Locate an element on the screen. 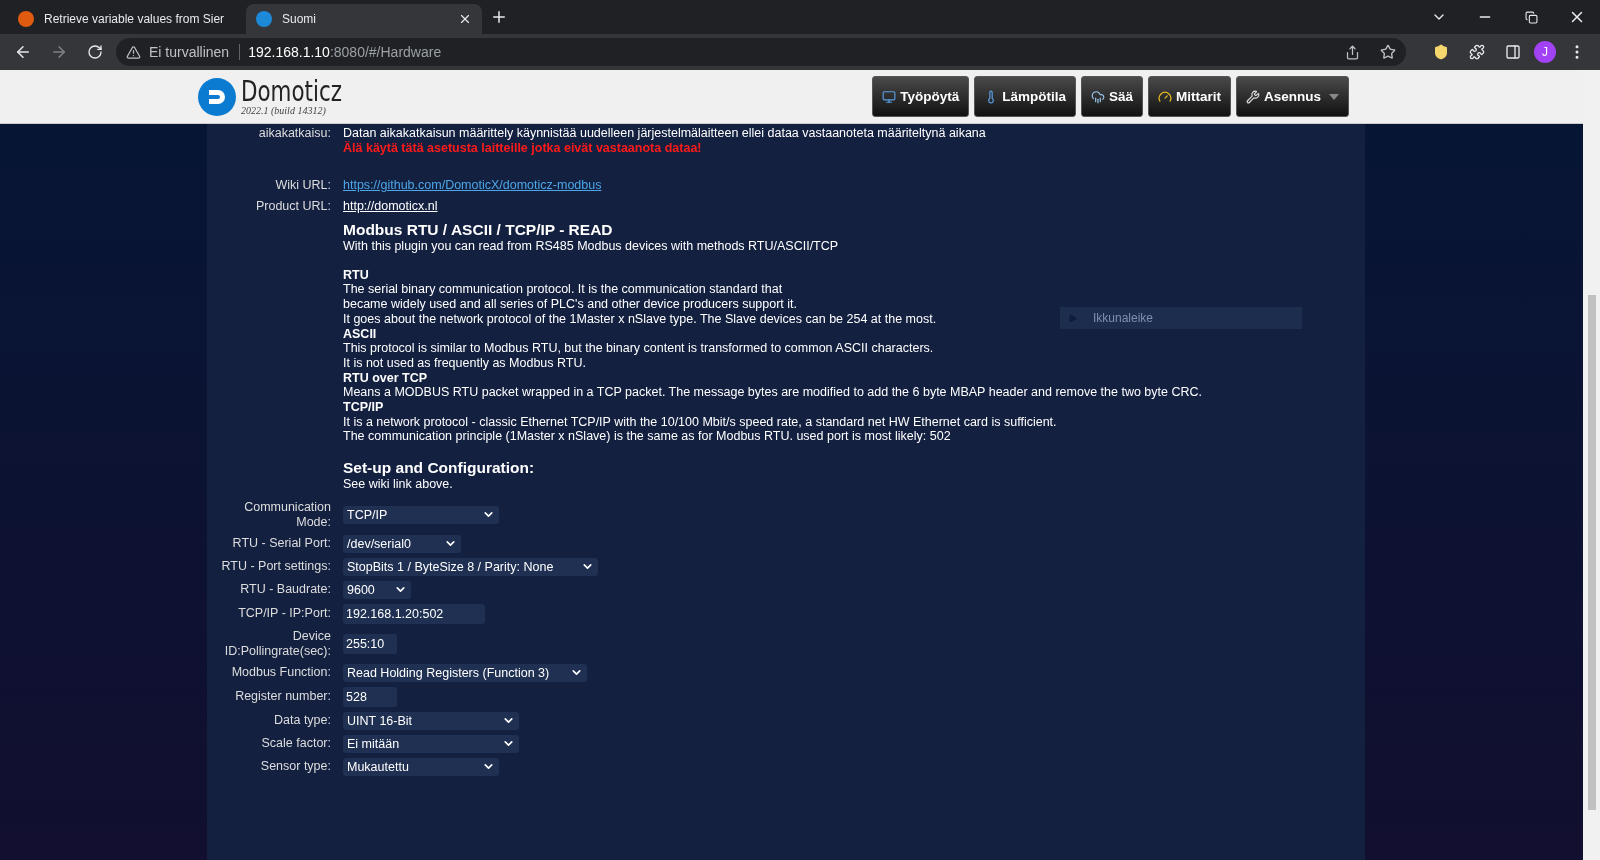 This screenshot has height=860, width=1600. field-label: Data type: is located at coordinates (302, 721).